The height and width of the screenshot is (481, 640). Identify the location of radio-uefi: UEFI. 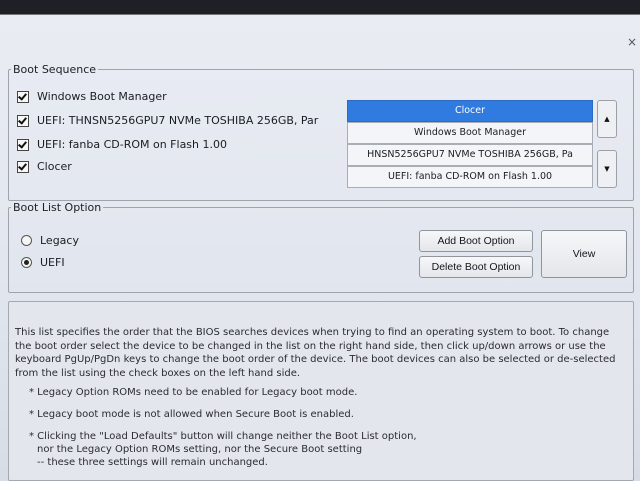
(43, 262).